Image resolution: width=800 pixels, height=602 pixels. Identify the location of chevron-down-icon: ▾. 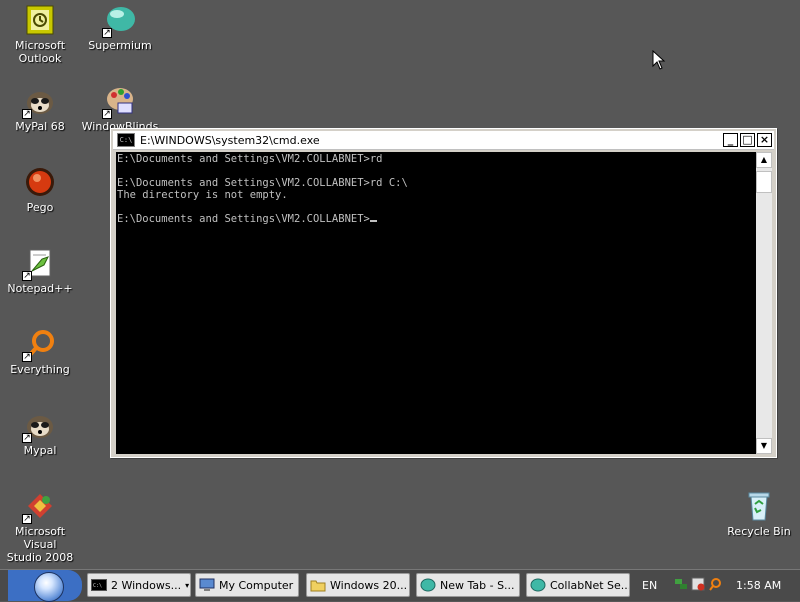
(187, 585).